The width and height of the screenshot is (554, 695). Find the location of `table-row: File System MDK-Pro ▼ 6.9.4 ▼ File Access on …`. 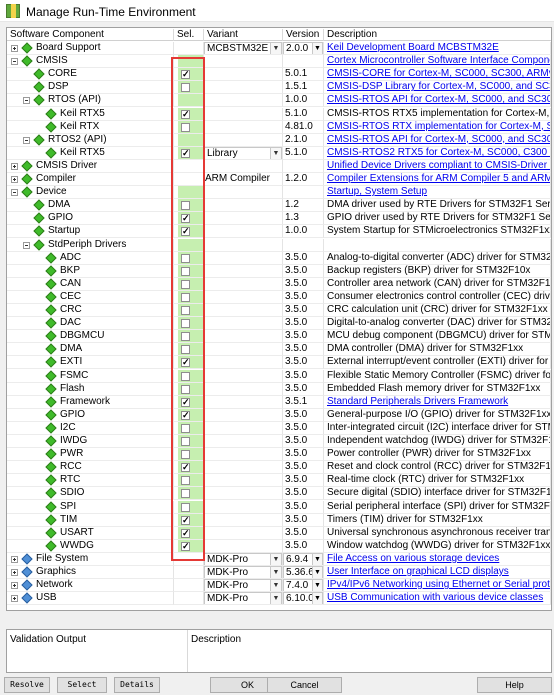

table-row: File System MDK-Pro ▼ 6.9.4 ▼ File Access on … is located at coordinates (279, 559).